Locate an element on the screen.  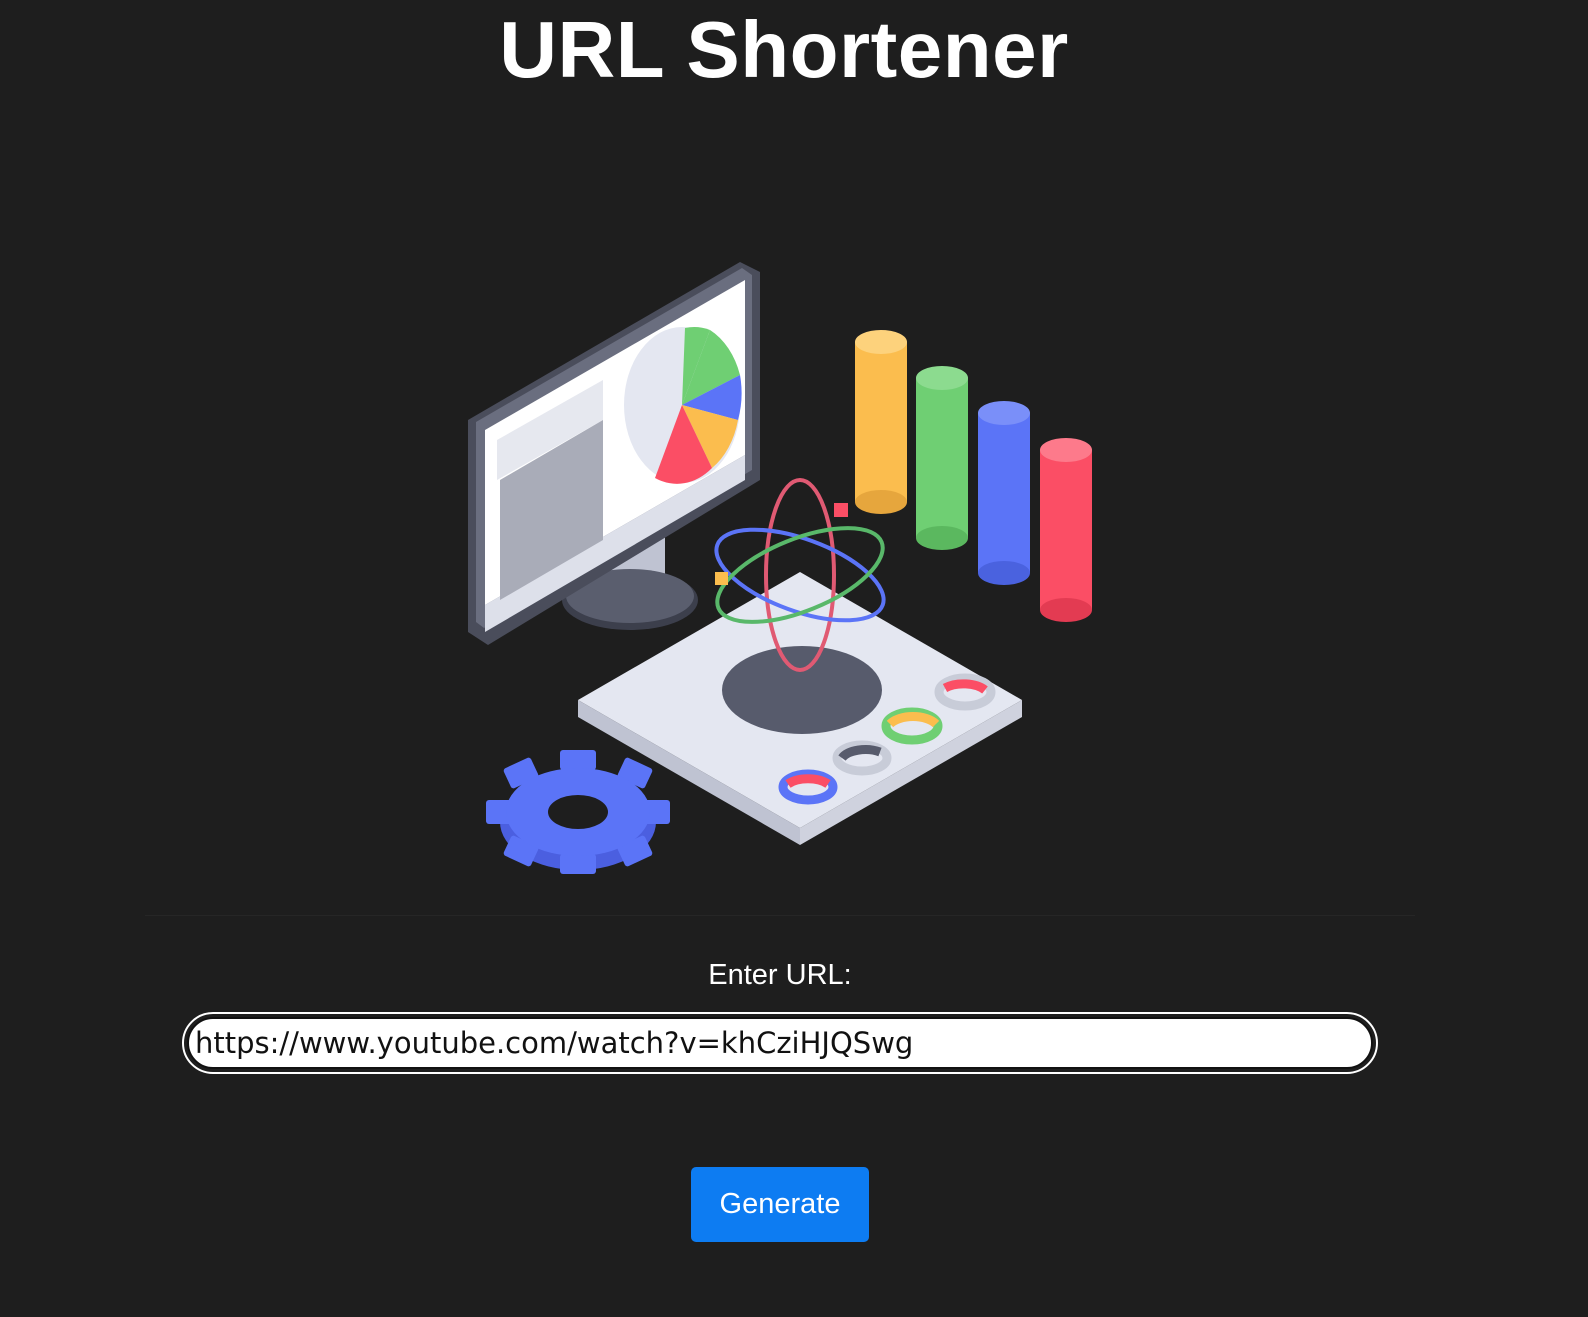
url-label: Enter URL: is located at coordinates (780, 975).